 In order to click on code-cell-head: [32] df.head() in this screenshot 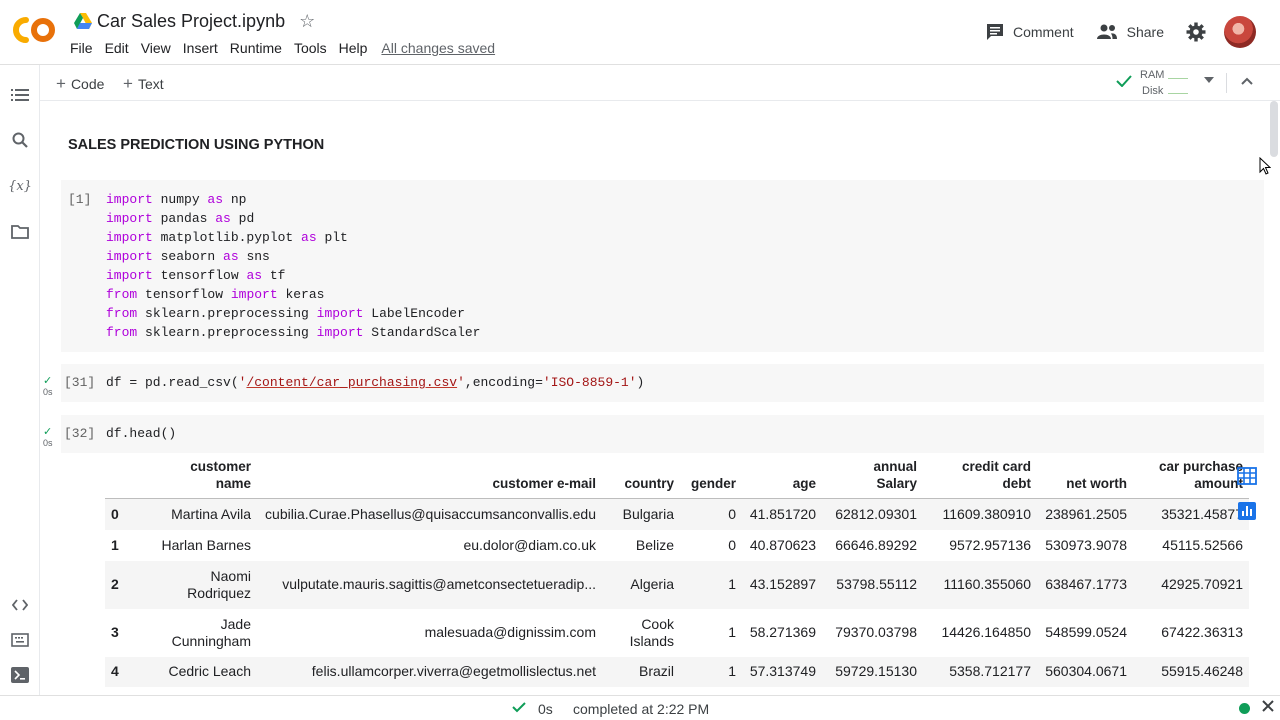, I will do `click(662, 434)`.